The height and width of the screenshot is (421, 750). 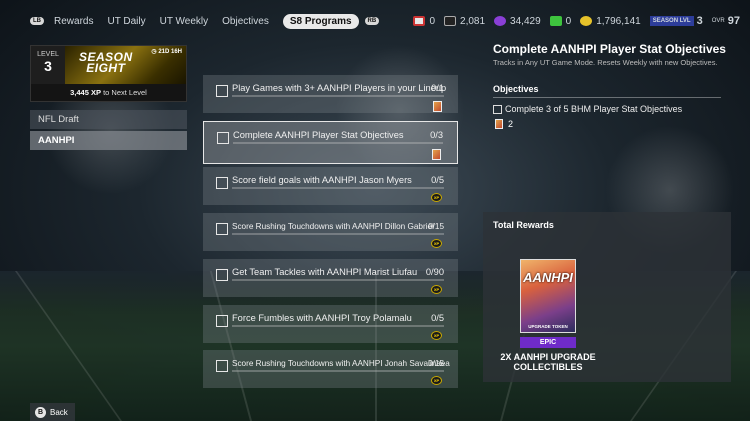 I want to click on tab-ut-daily: UT Daily, so click(x=126, y=21).